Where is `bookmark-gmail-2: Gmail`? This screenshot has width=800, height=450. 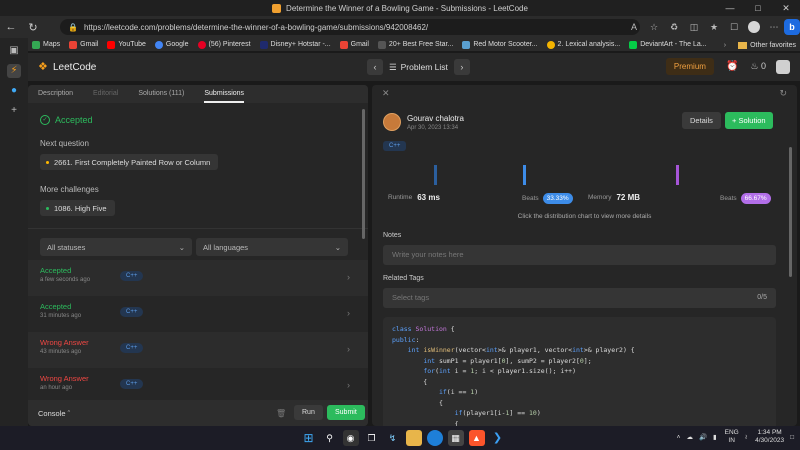 bookmark-gmail-2: Gmail is located at coordinates (354, 44).